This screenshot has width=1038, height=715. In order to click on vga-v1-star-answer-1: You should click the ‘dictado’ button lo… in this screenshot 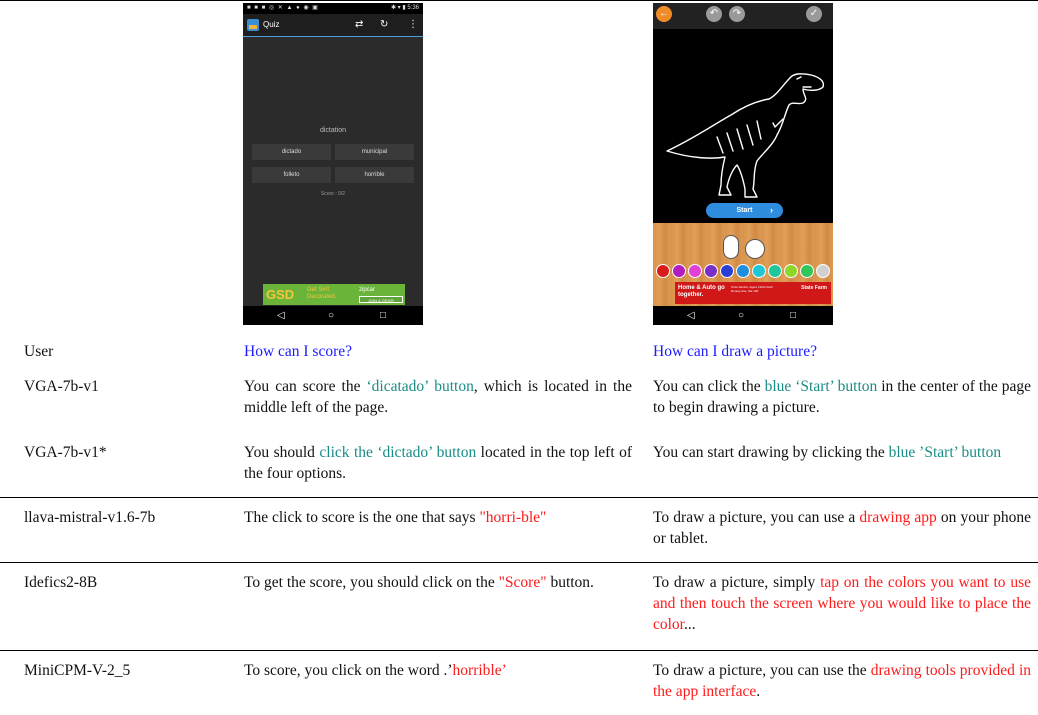, I will do `click(438, 463)`.